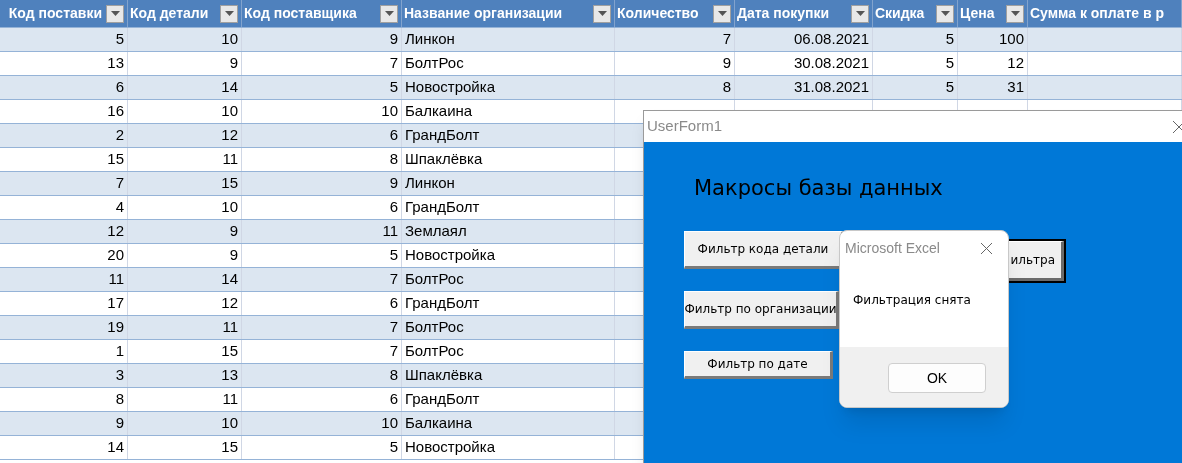 The width and height of the screenshot is (1182, 463). Describe the element at coordinates (761, 310) in the screenshot. I see `macro-button: Фильтр по организации` at that location.